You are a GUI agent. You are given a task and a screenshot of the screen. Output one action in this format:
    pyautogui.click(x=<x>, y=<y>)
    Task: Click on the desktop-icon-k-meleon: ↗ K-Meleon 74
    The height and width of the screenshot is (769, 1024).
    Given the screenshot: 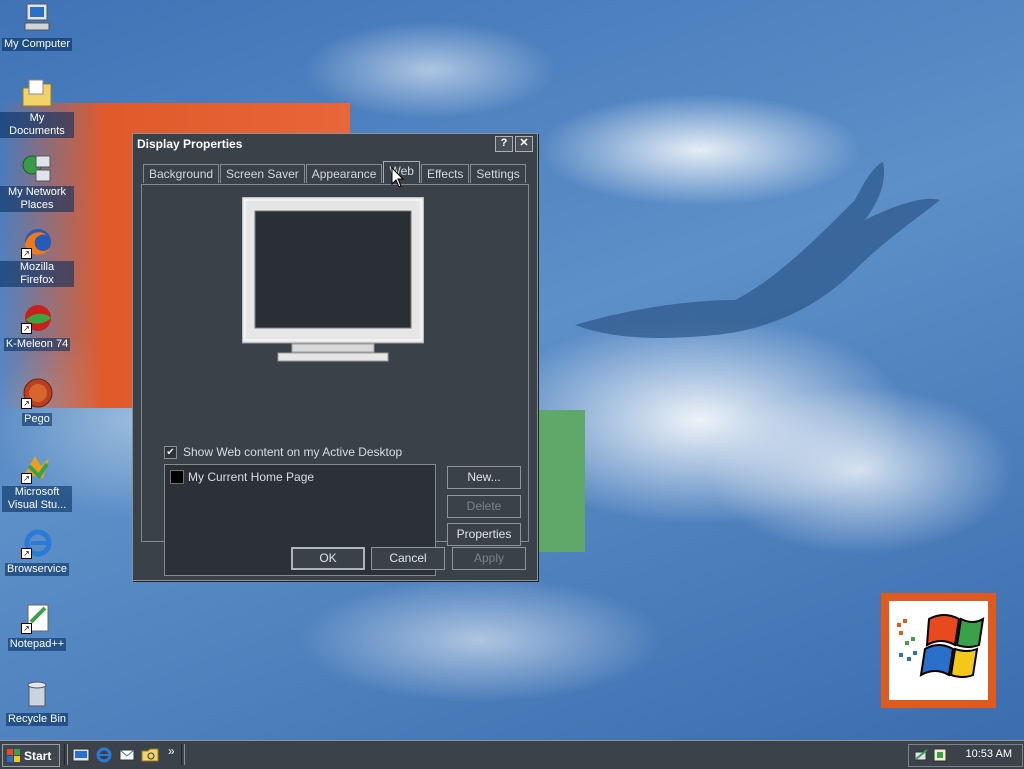 What is the action you would take?
    pyautogui.click(x=37, y=326)
    